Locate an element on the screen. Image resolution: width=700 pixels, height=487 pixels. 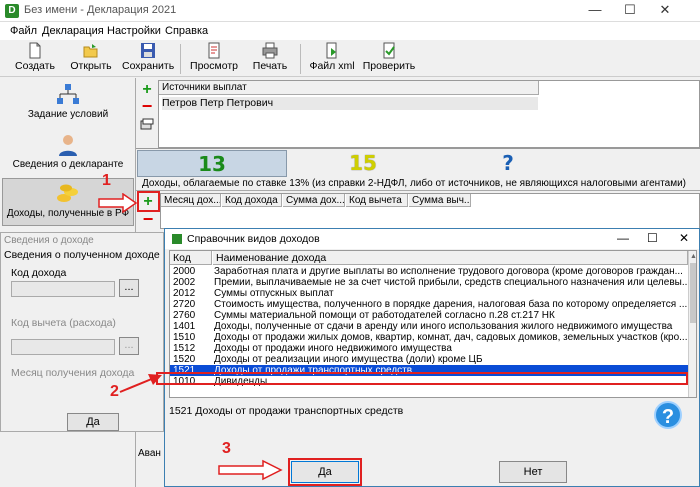
sources-grid: Источники выплат Петров Петр Петрович is located at coordinates (429, 114).